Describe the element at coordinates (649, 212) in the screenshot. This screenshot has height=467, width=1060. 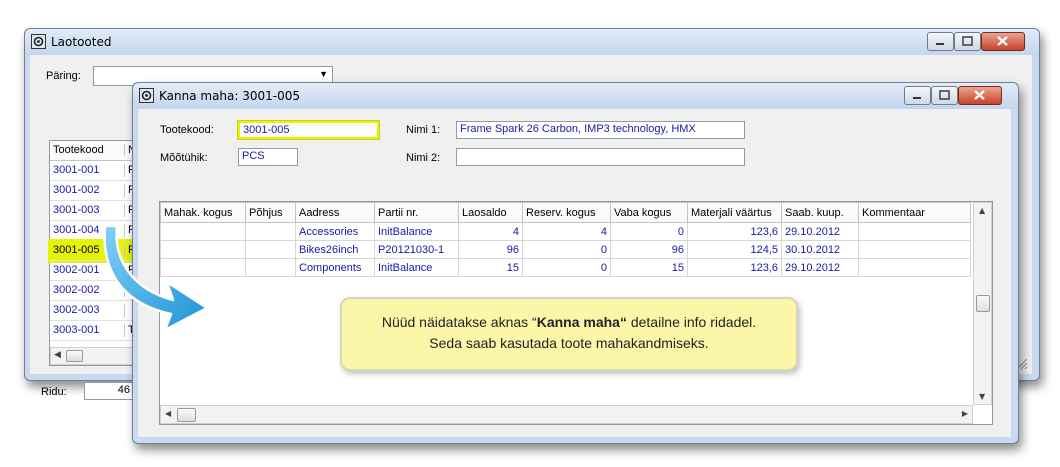
I see `column-header: Vaba kogus` at that location.